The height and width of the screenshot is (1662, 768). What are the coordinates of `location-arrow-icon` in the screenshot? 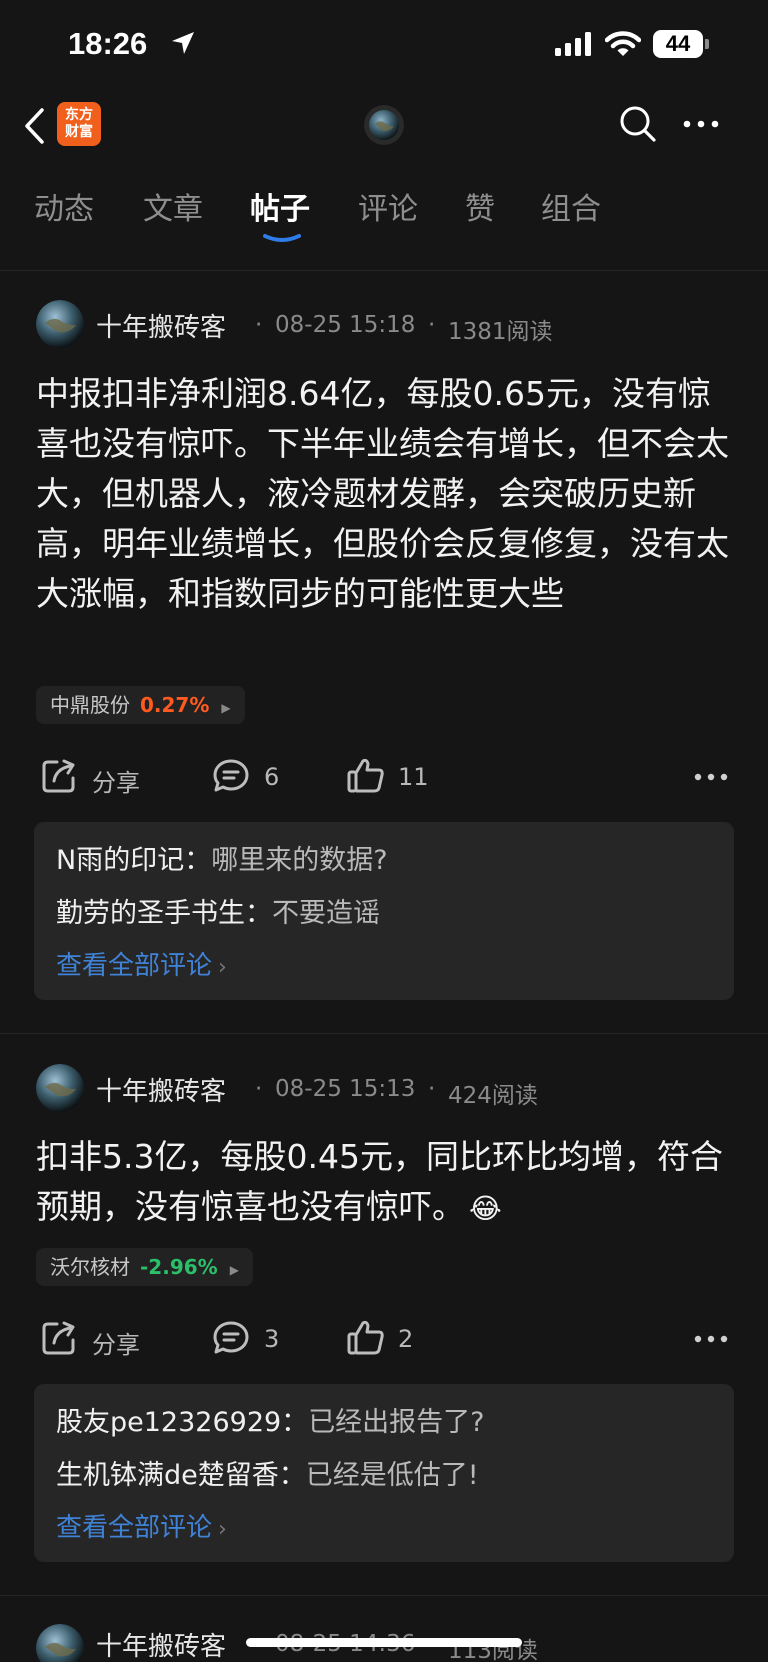 It's located at (183, 43).